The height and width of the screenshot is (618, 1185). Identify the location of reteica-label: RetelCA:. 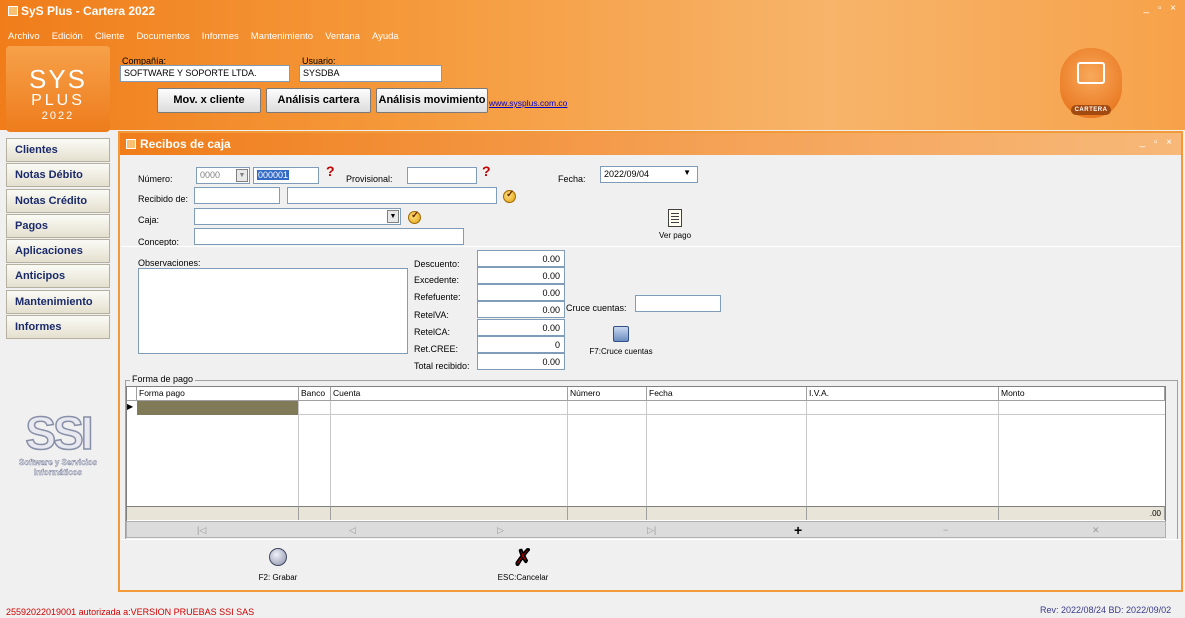
(432, 332).